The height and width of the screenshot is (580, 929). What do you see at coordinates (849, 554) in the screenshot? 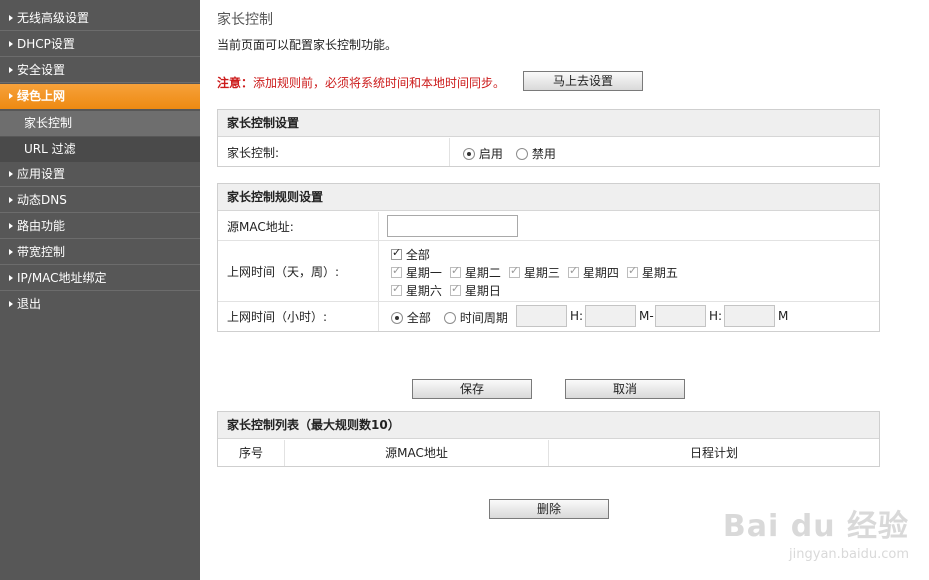
I see `watermark-url: jingyan.baidu.com` at bounding box center [849, 554].